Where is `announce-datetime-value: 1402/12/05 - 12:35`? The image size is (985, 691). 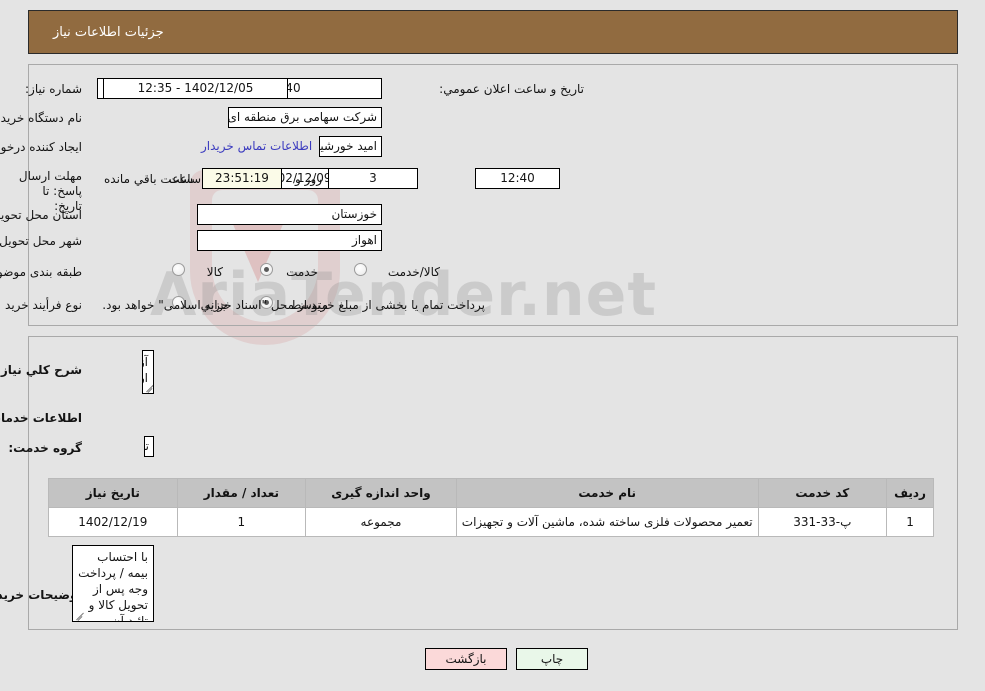
announce-datetime-value: 1402/12/05 - 12:35 is located at coordinates (195, 88).